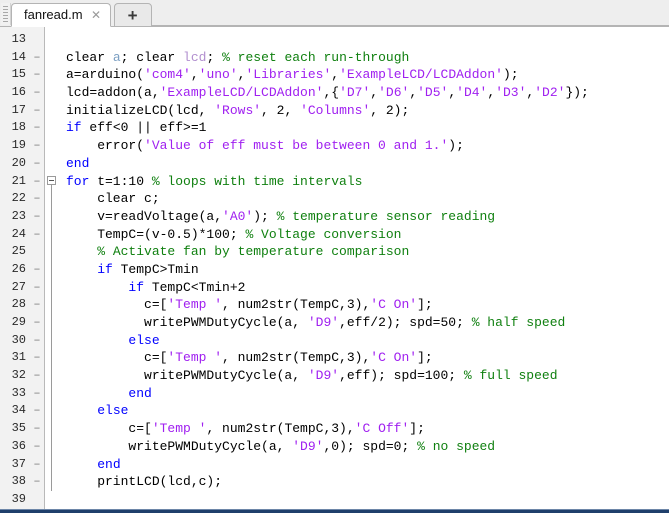 This screenshot has width=669, height=513. Describe the element at coordinates (18, 56) in the screenshot. I see `line-number: 14` at that location.